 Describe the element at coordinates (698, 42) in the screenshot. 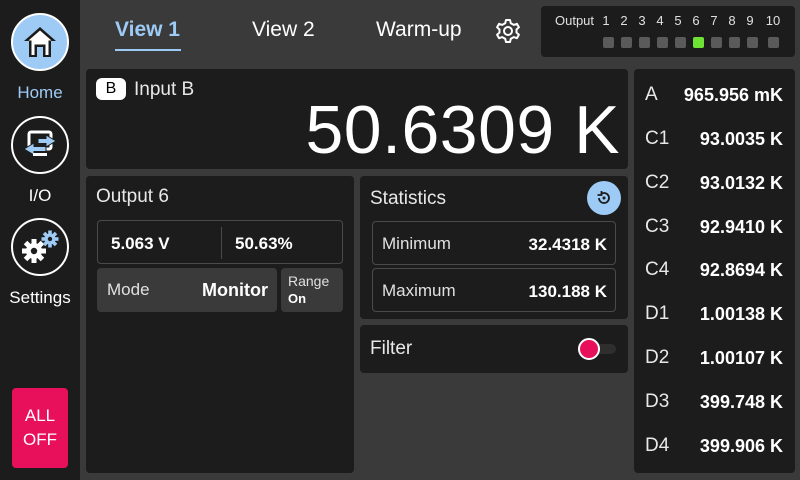

I see `output-led-active` at that location.